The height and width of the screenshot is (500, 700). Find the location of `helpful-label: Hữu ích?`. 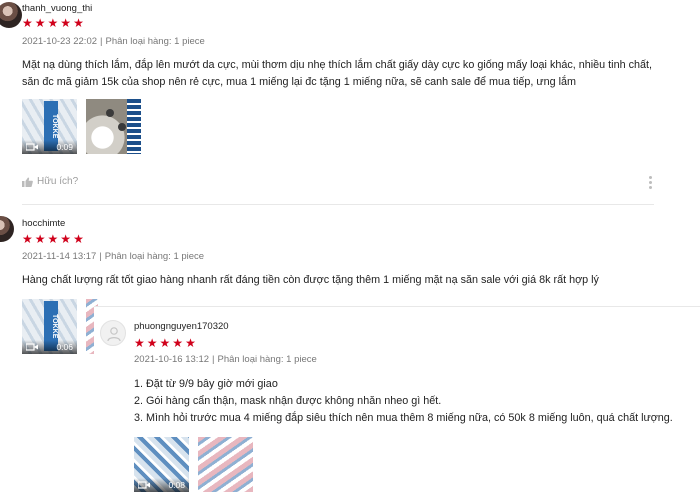

helpful-label: Hữu ích? is located at coordinates (58, 181).